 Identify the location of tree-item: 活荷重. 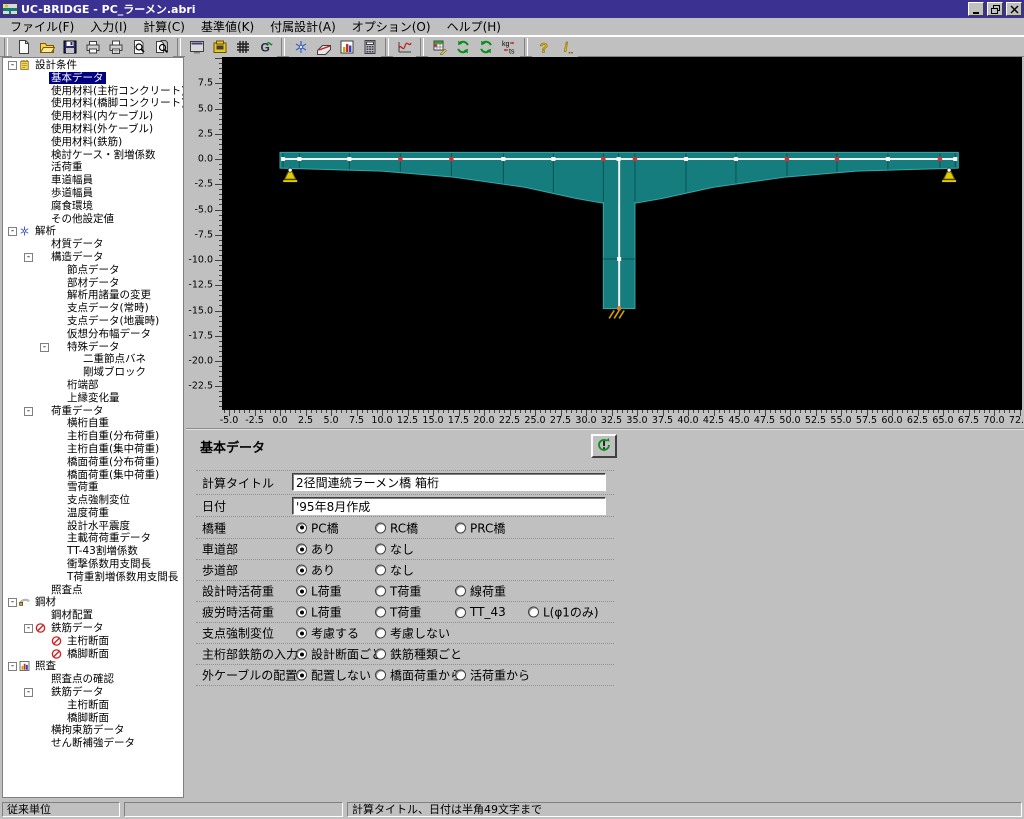
(93, 167).